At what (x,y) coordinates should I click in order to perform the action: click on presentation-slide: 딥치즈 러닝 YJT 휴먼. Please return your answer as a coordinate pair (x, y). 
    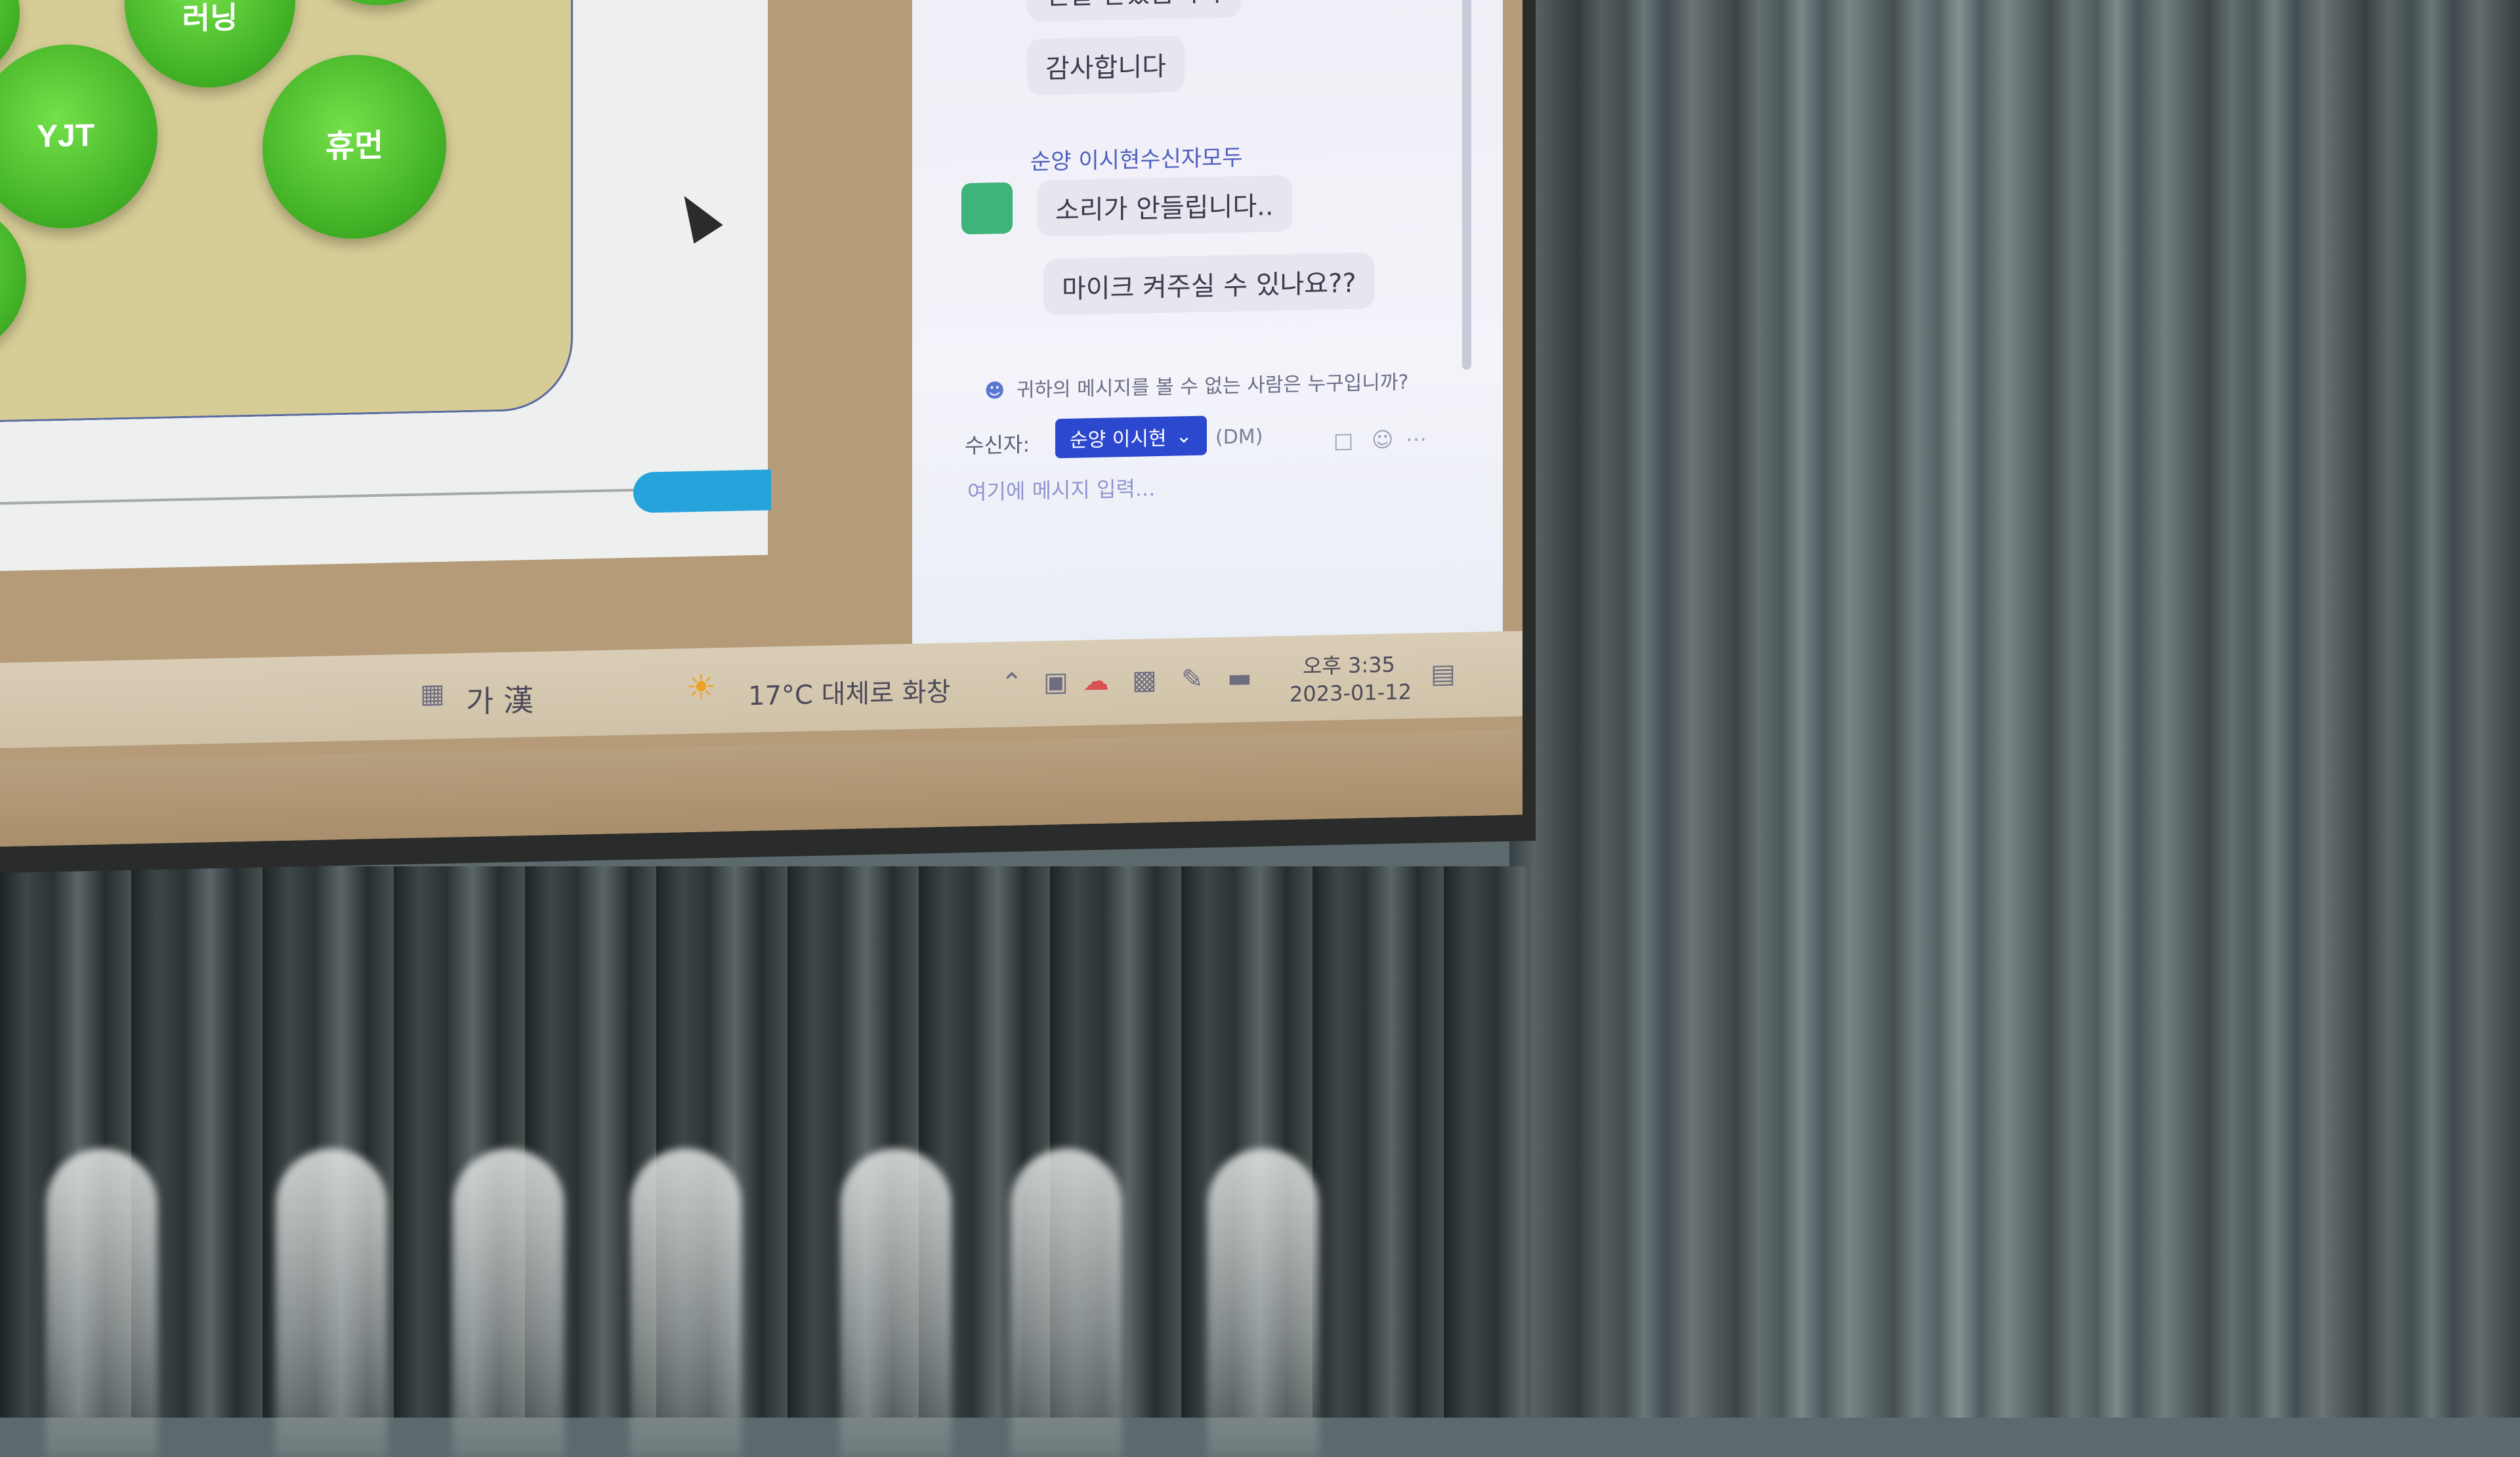
    Looking at the image, I should click on (385, 286).